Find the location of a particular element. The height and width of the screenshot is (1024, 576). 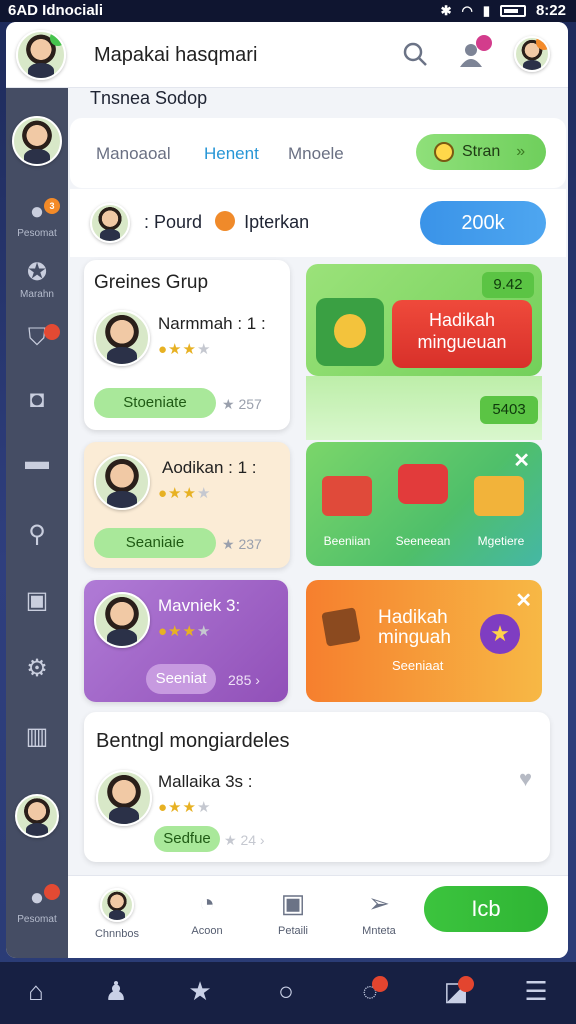

system-nav-bar: ⌂ ♟ ★ ○ ◌ ◪ ☰ is located at coordinates (288, 993).